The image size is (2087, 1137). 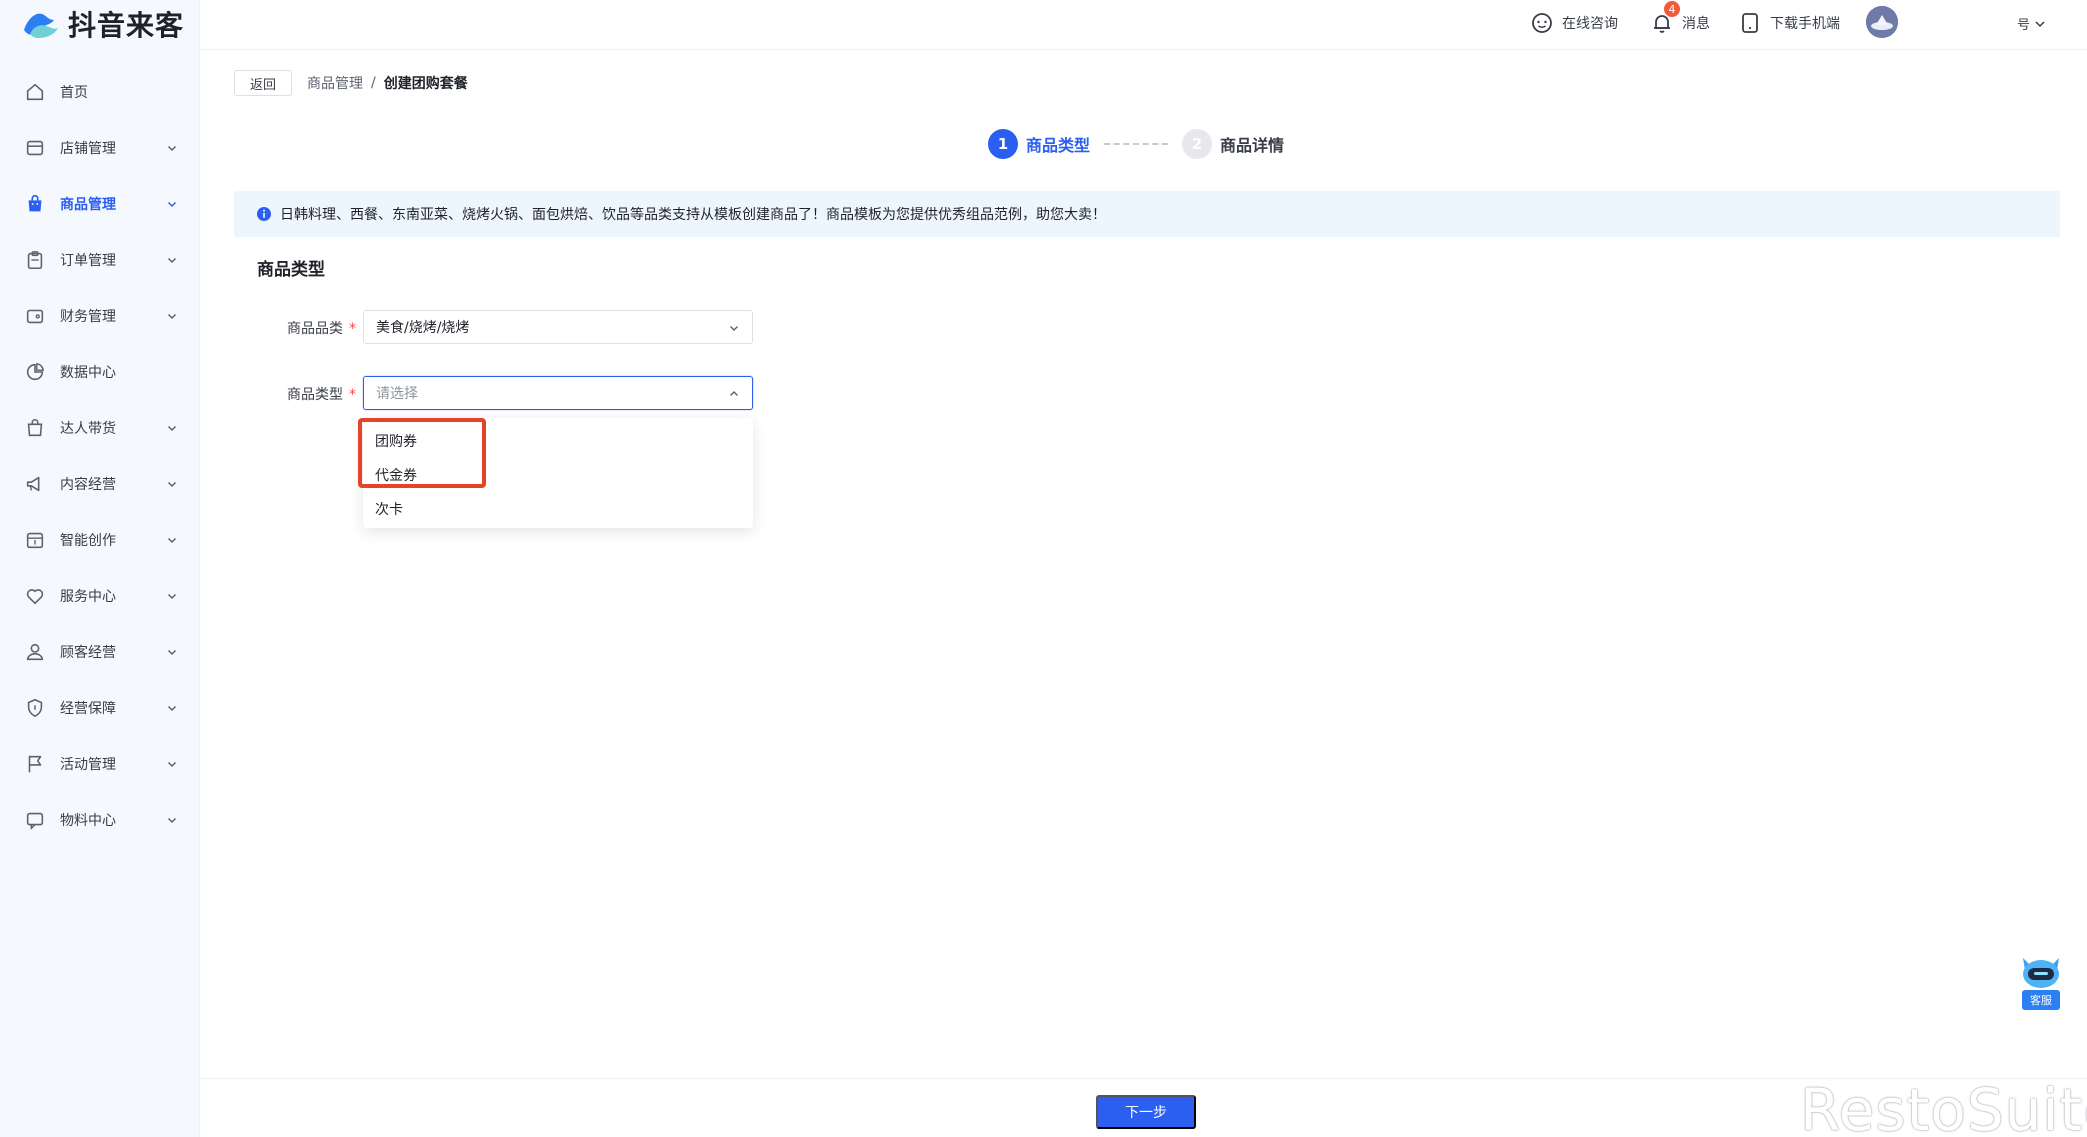 I want to click on top-header: 在线咨询 4 消息 下载手机端 号, so click(x=1143, y=25).